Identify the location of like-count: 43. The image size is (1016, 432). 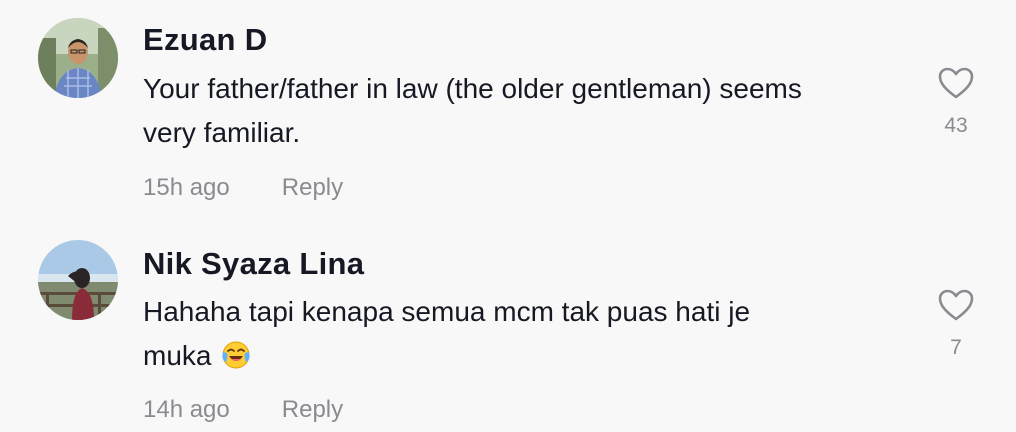
(956, 125).